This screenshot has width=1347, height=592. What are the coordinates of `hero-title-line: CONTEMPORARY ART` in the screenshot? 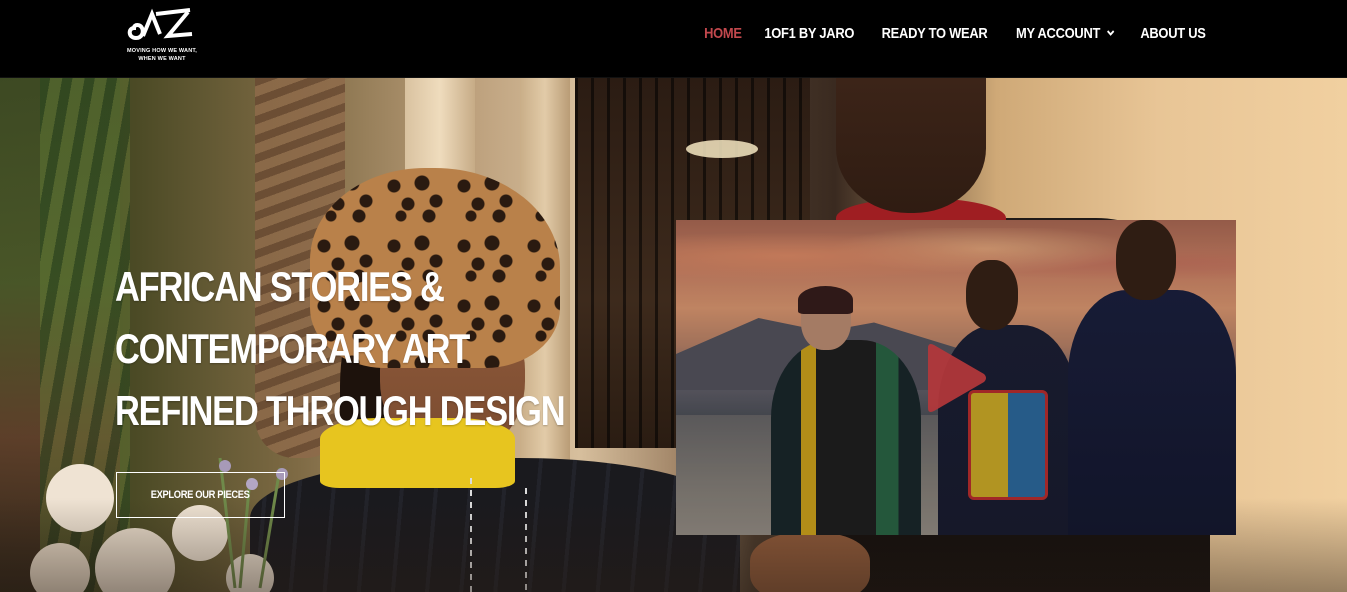 It's located at (292, 348).